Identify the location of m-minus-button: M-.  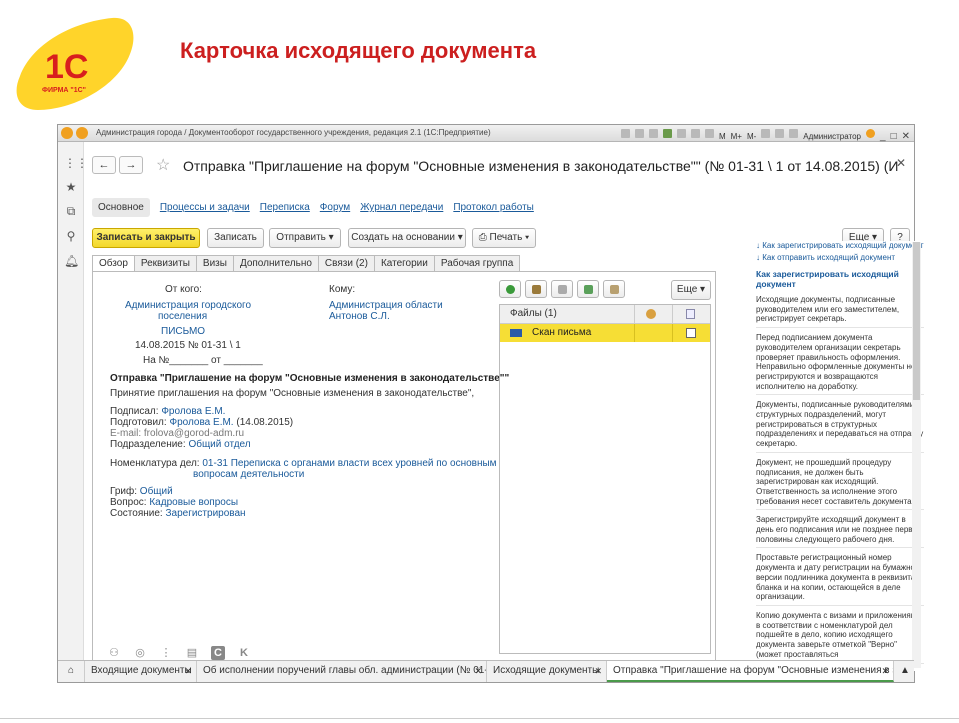
(751, 135).